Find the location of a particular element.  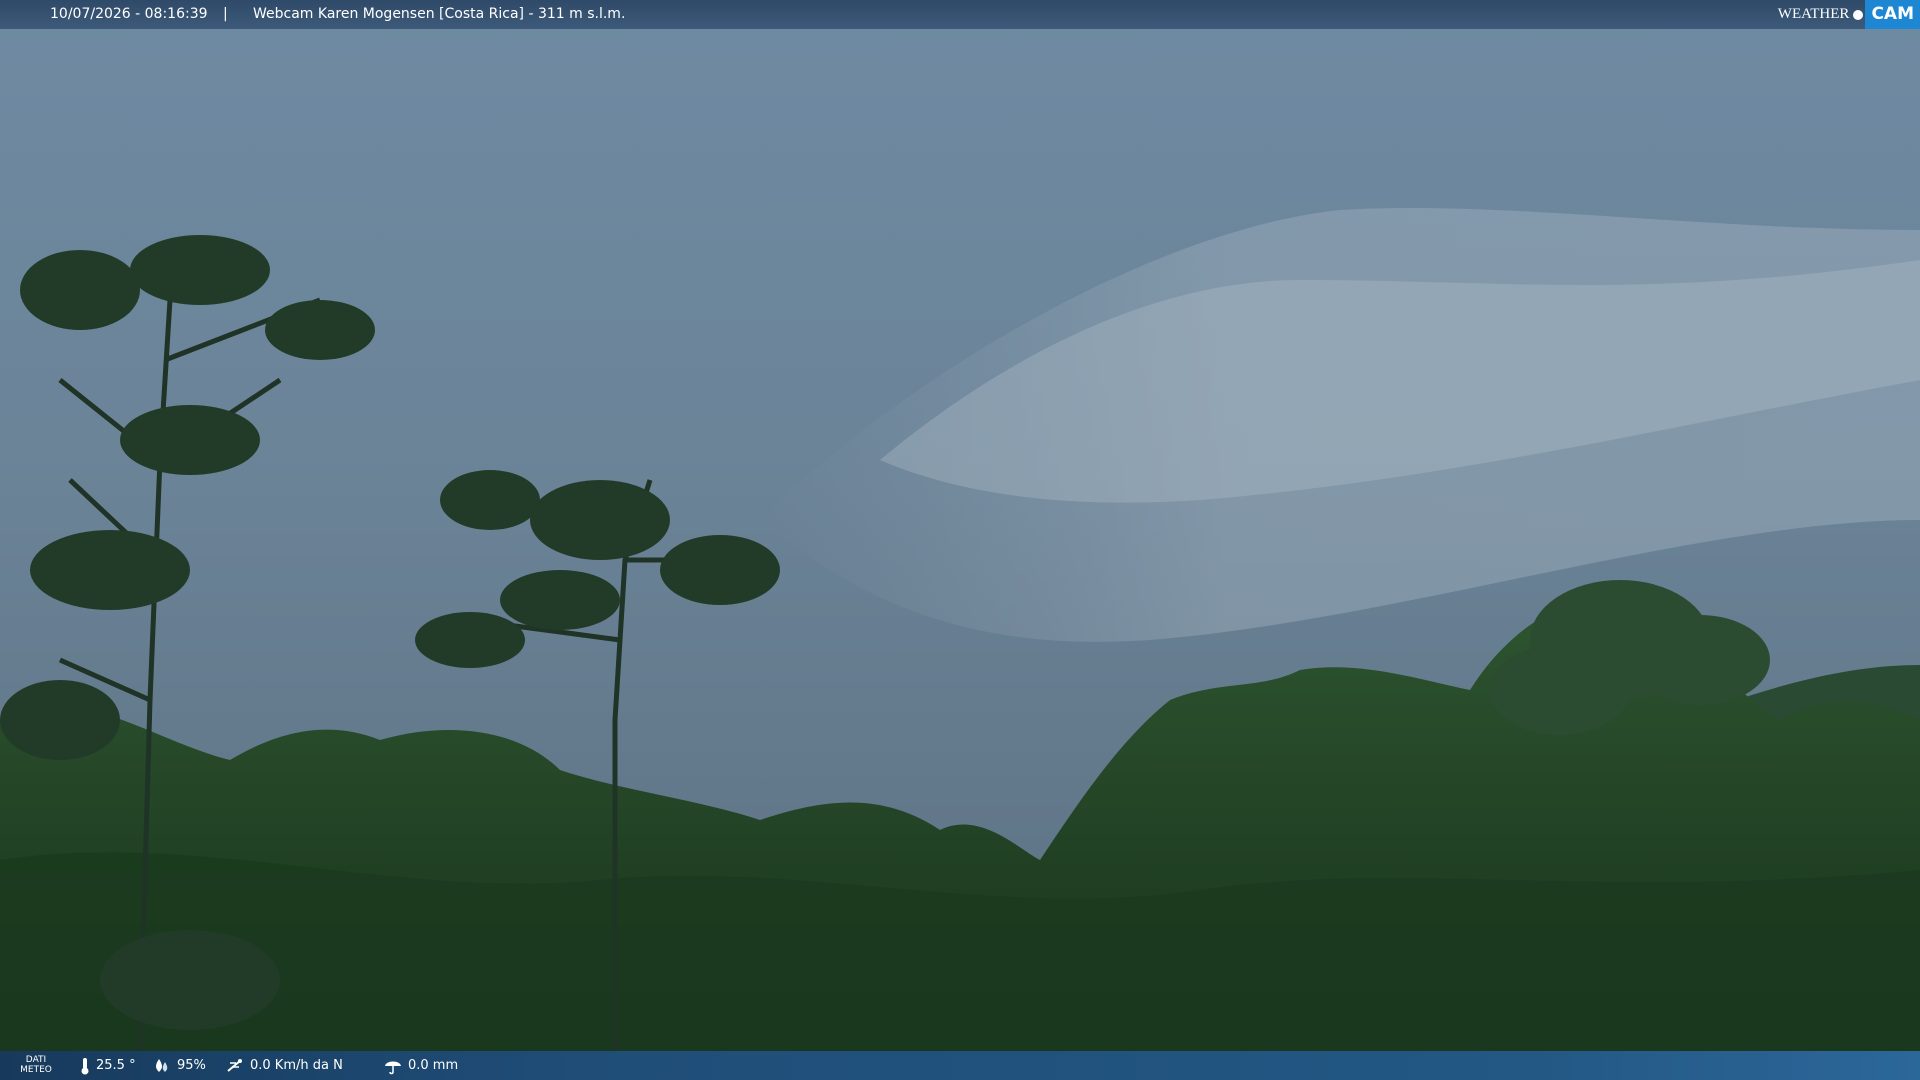

temperature-item: 25.5 ° is located at coordinates (108, 1065).